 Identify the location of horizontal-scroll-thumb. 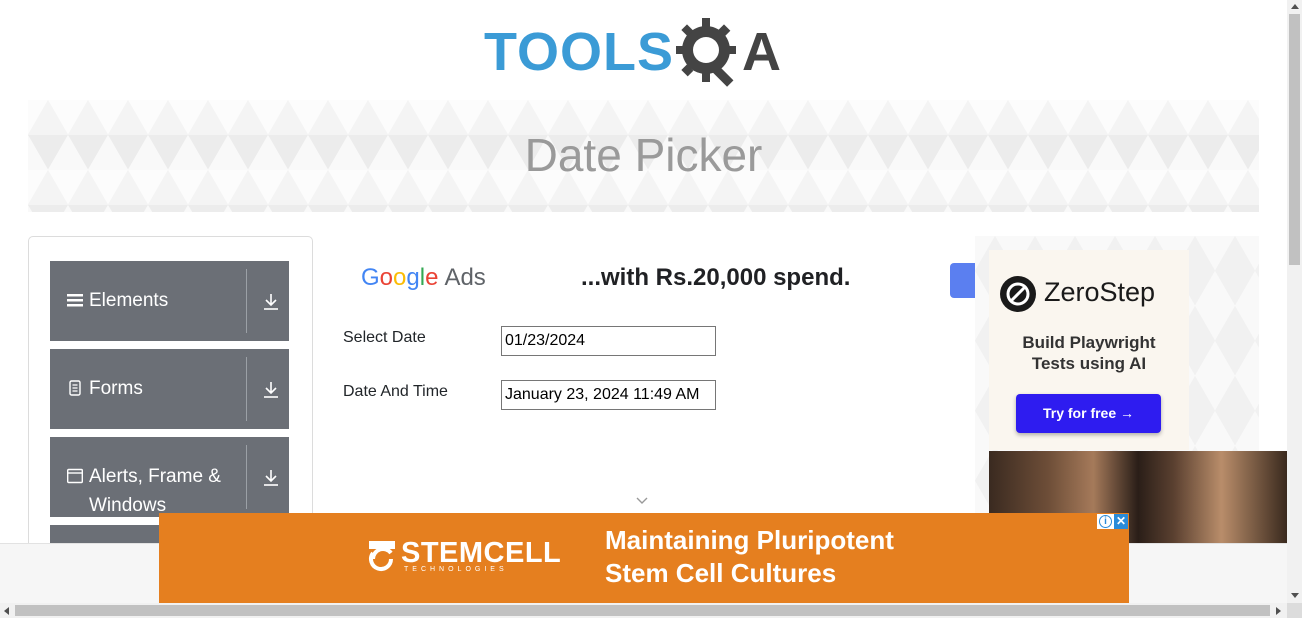
(642, 610).